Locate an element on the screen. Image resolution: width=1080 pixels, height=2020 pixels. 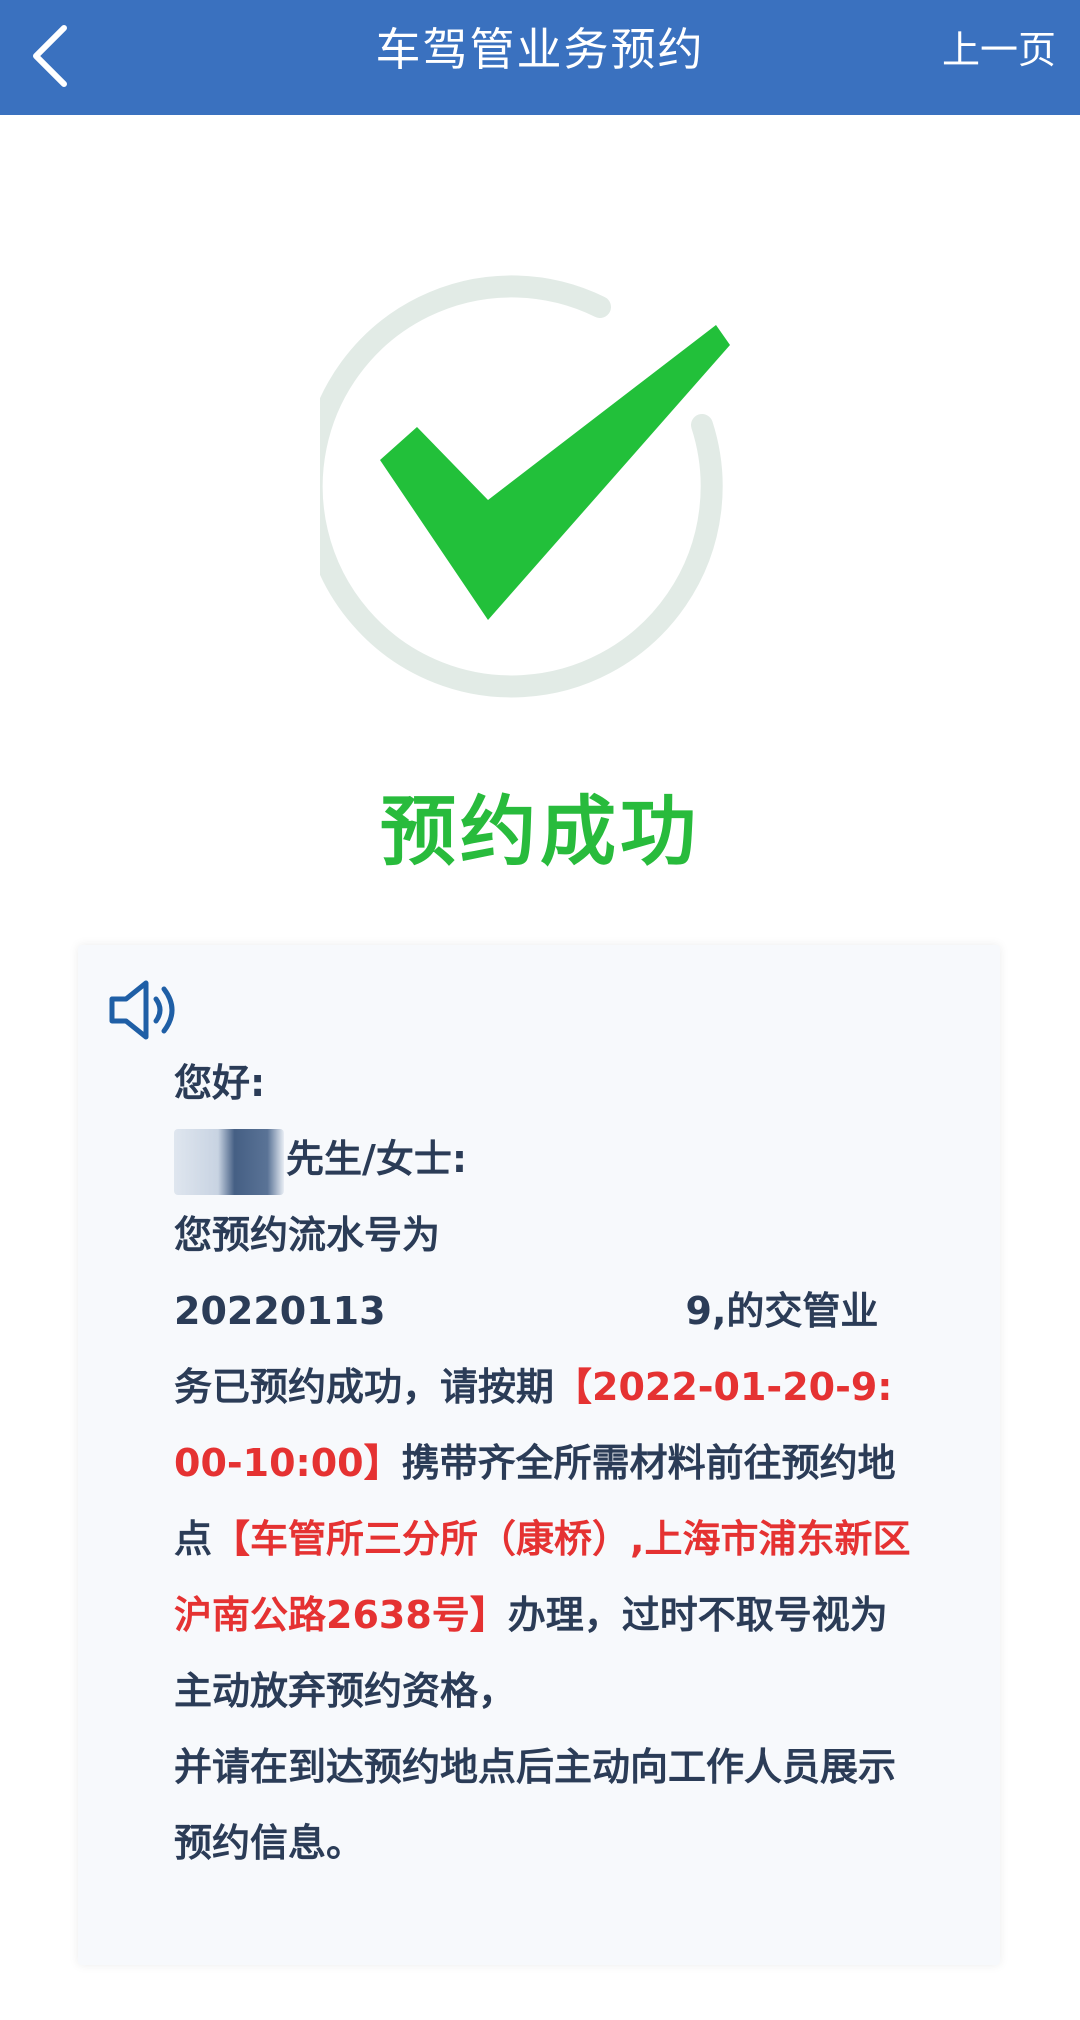
check-circle-icon is located at coordinates (525, 486).